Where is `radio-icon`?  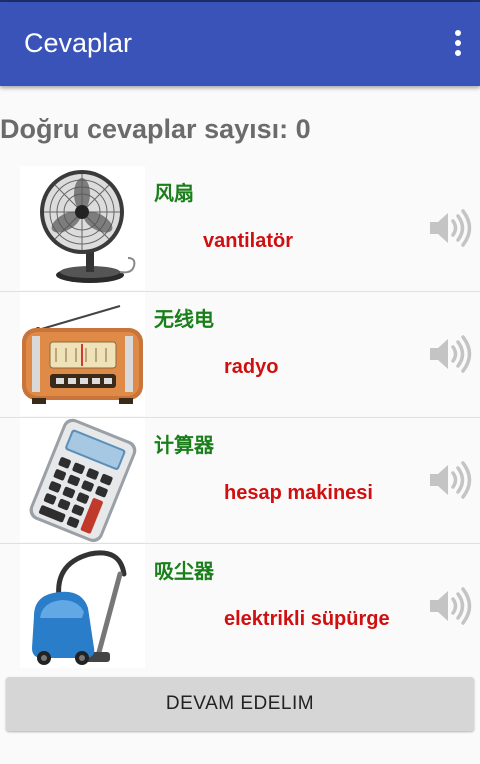
radio-icon is located at coordinates (82, 354).